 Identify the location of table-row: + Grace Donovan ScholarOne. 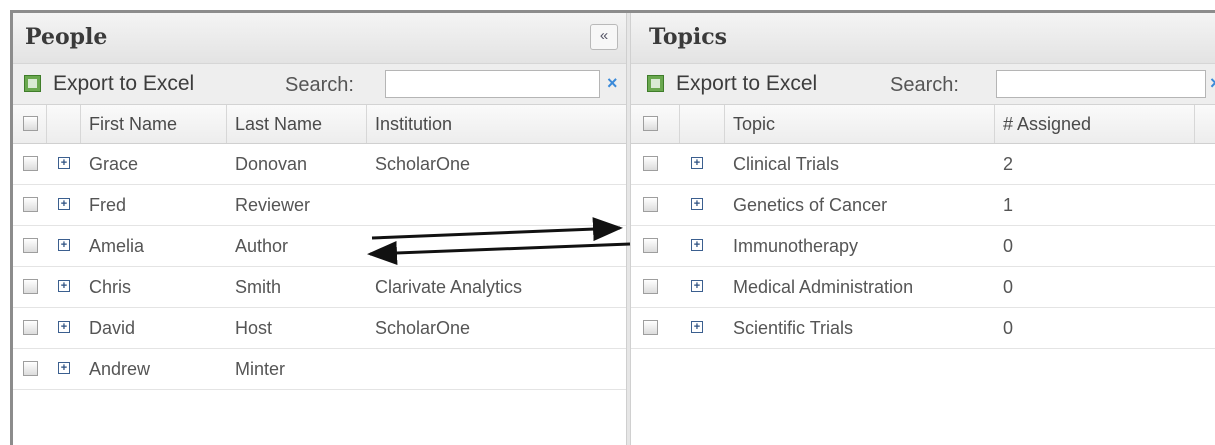
(319, 164).